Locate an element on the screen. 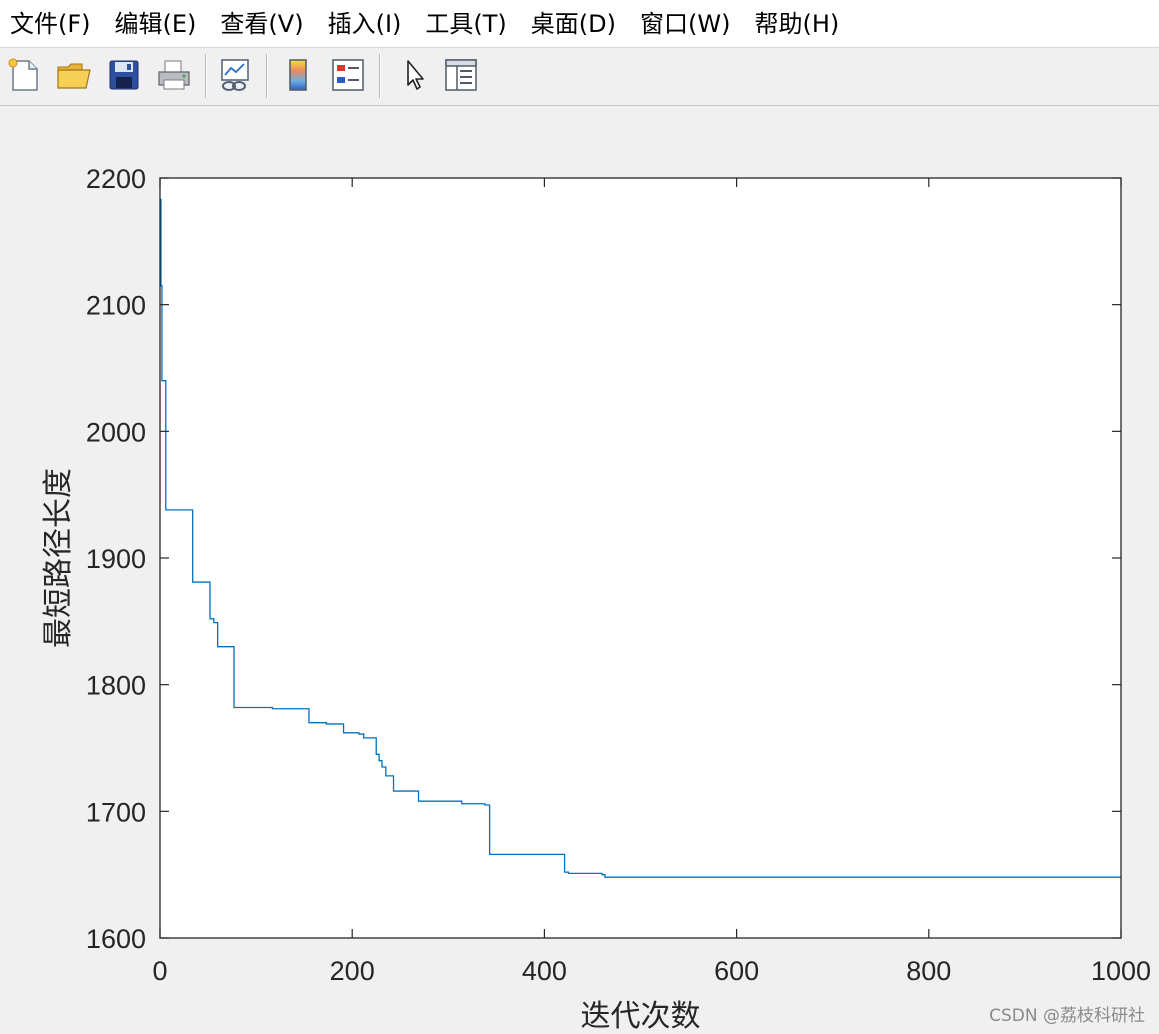  menu-desktop: 桌面(D) is located at coordinates (573, 24).